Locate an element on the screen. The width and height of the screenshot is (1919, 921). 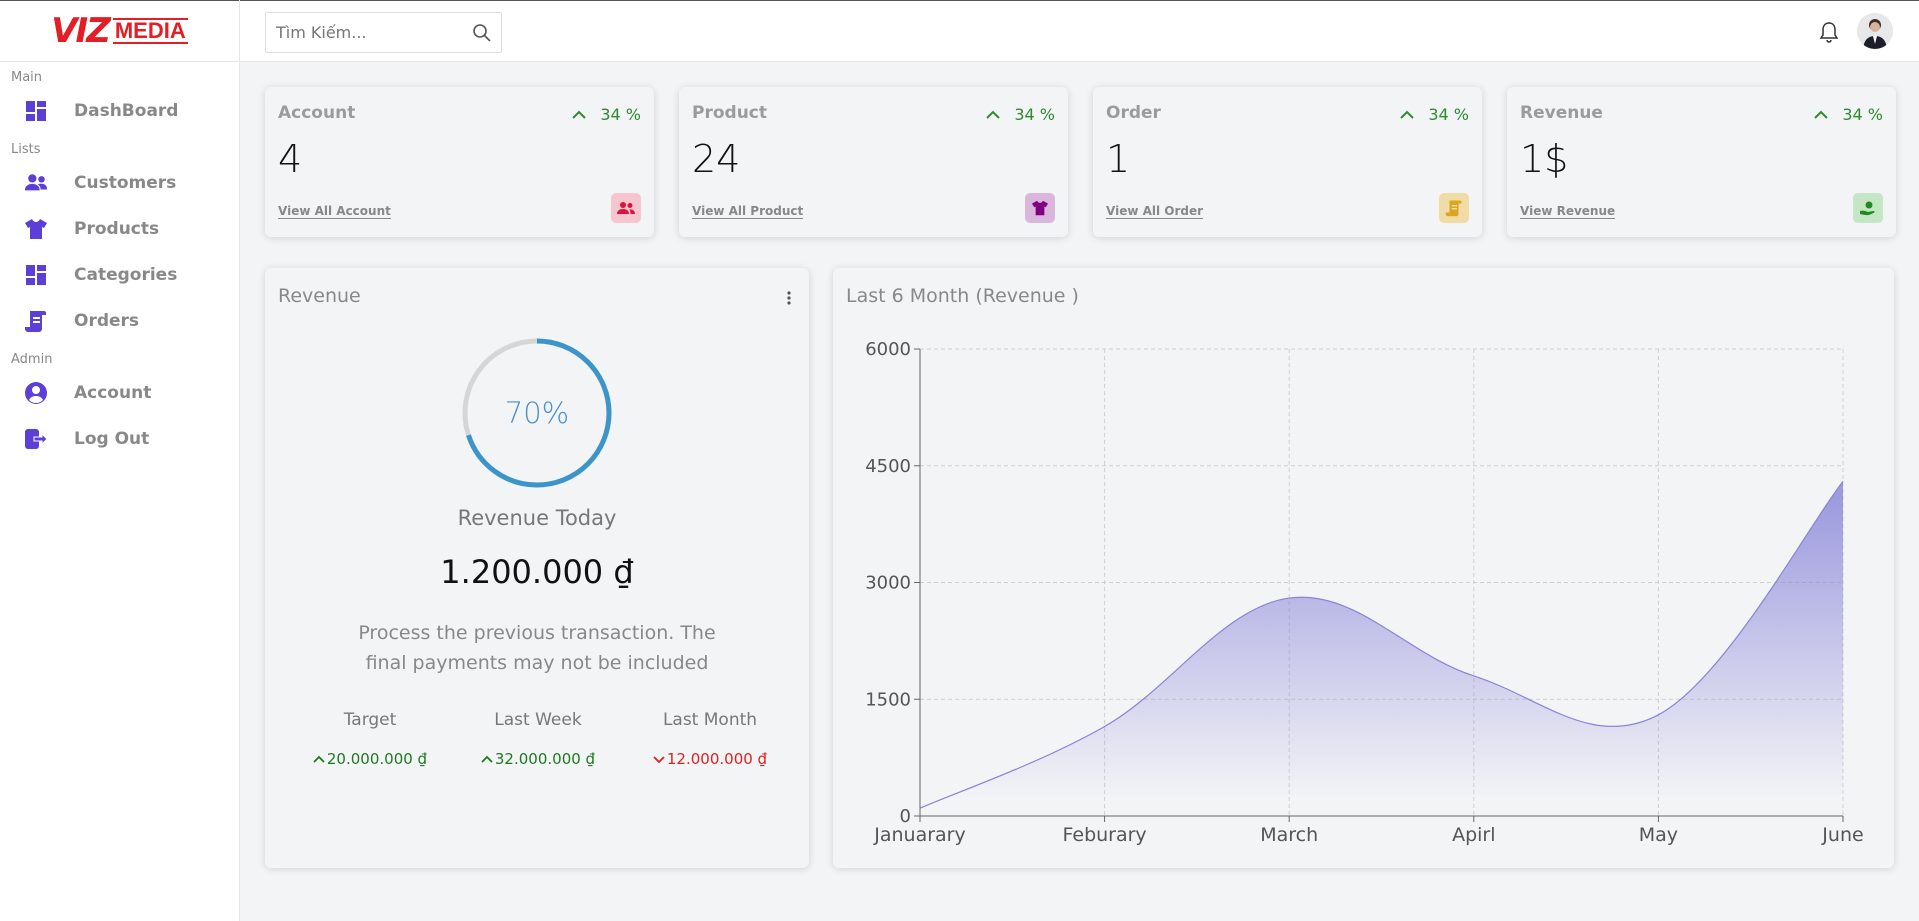
more-vertical-icon is located at coordinates (789, 299).